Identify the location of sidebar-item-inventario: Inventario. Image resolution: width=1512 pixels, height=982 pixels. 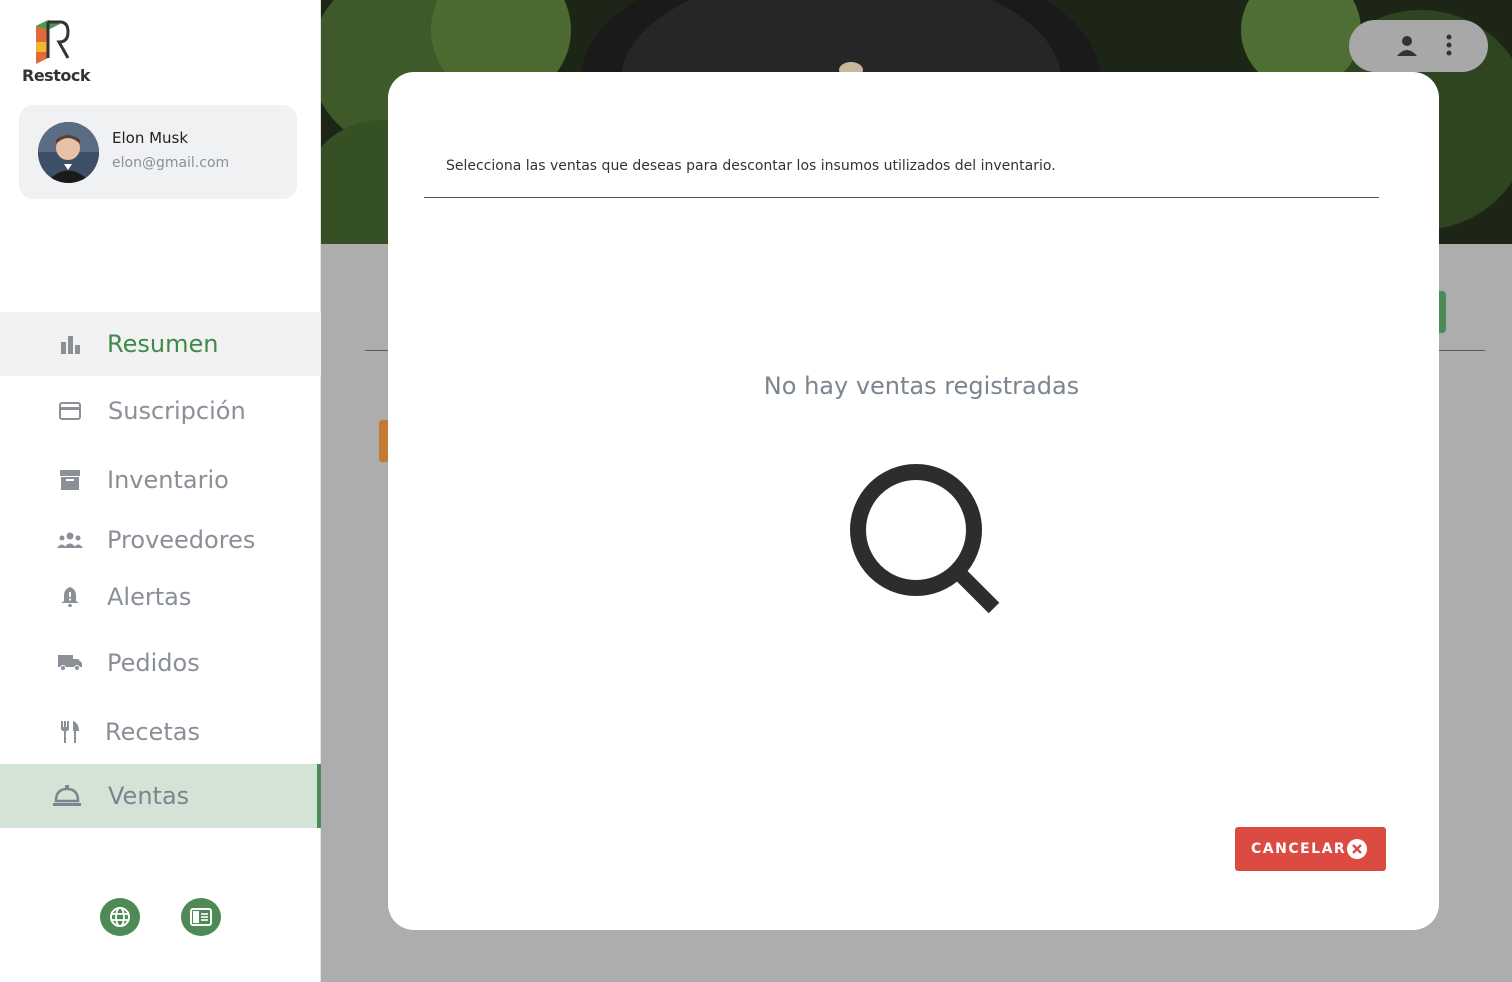
(160, 480).